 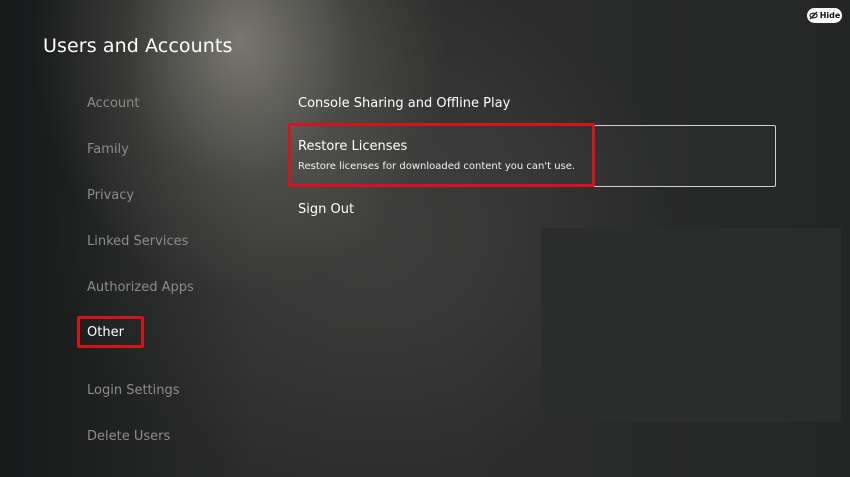 What do you see at coordinates (110, 332) in the screenshot?
I see `other-highlight-box` at bounding box center [110, 332].